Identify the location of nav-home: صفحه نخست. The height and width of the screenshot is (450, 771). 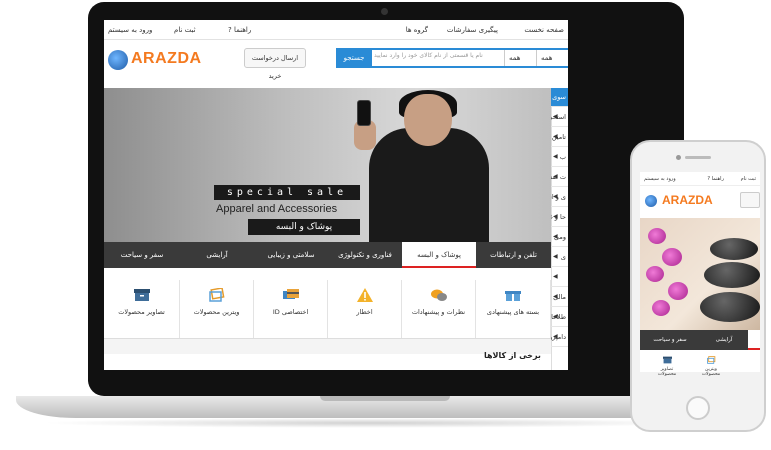
(544, 30).